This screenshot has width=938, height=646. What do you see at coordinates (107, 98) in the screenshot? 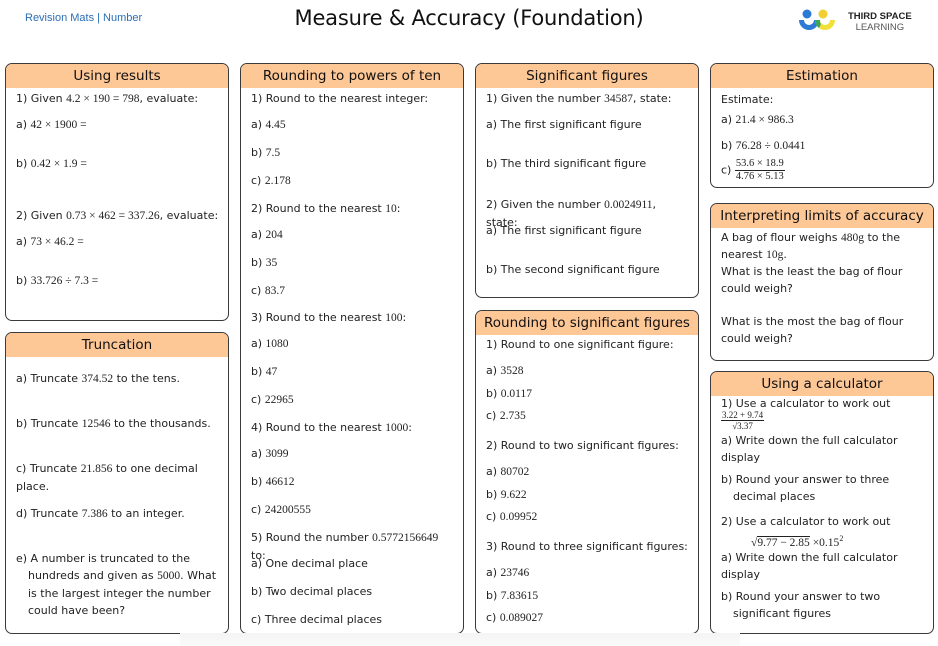
I see `question-1: 1) Given 4.2 × 190 = 798, evaluate:` at bounding box center [107, 98].